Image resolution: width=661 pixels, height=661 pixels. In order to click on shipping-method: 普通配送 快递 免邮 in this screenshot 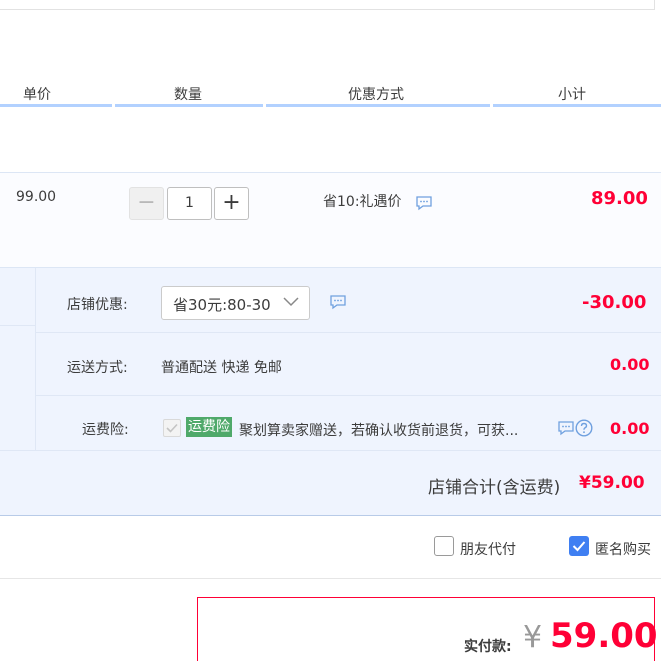, I will do `click(221, 368)`.